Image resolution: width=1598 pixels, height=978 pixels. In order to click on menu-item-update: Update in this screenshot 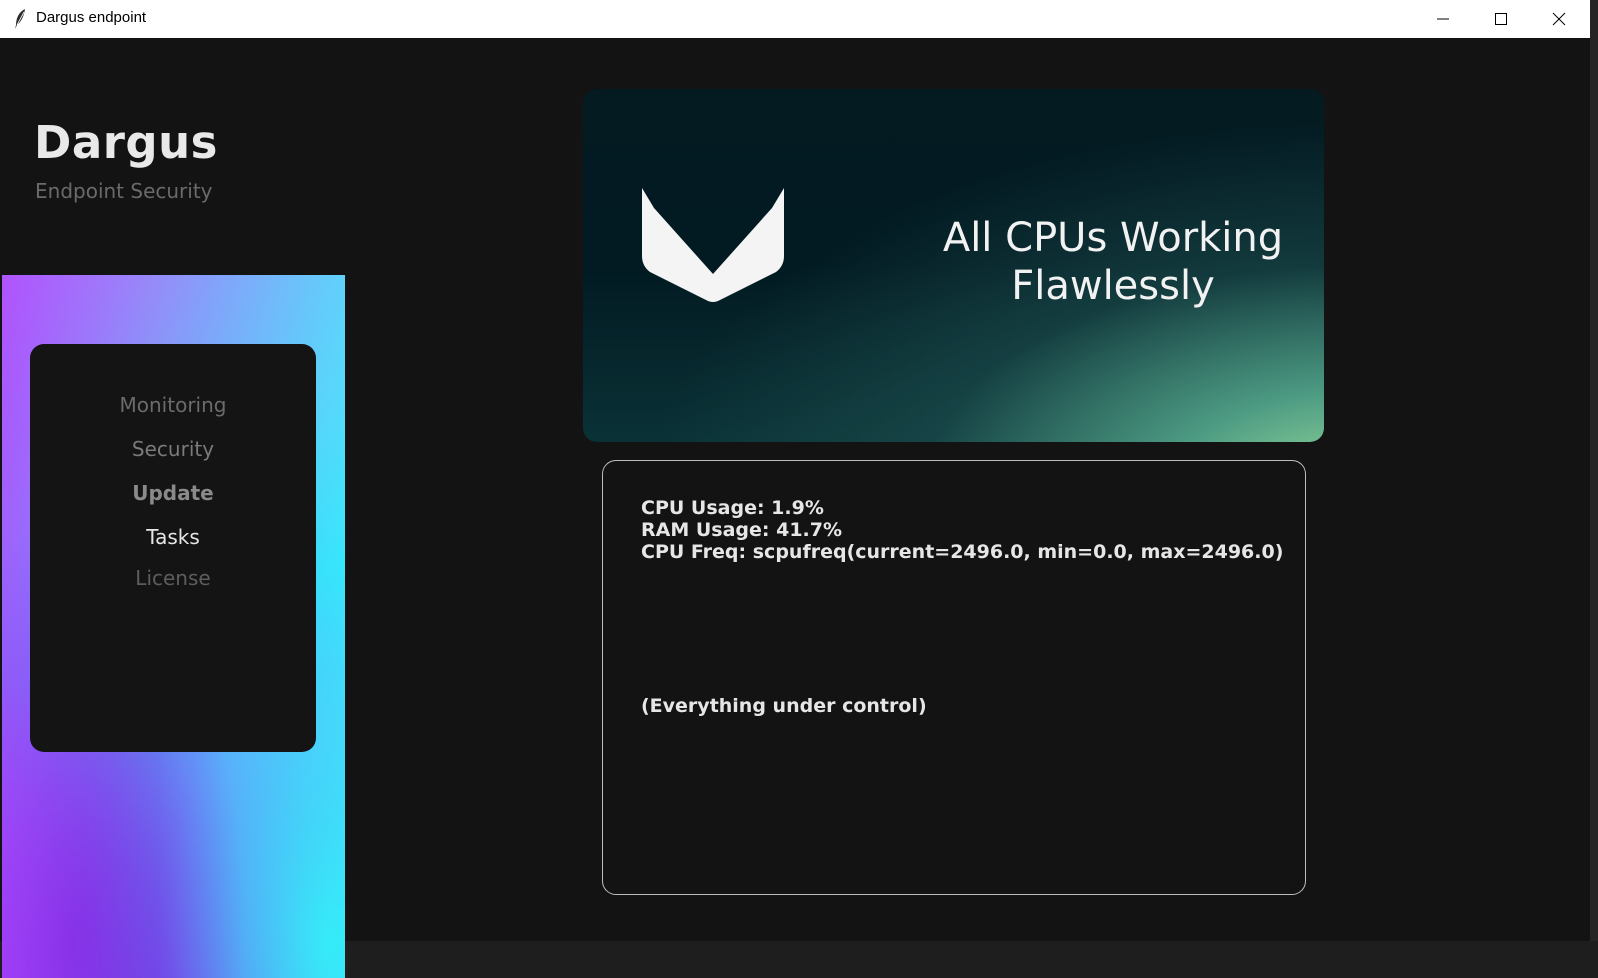, I will do `click(173, 493)`.